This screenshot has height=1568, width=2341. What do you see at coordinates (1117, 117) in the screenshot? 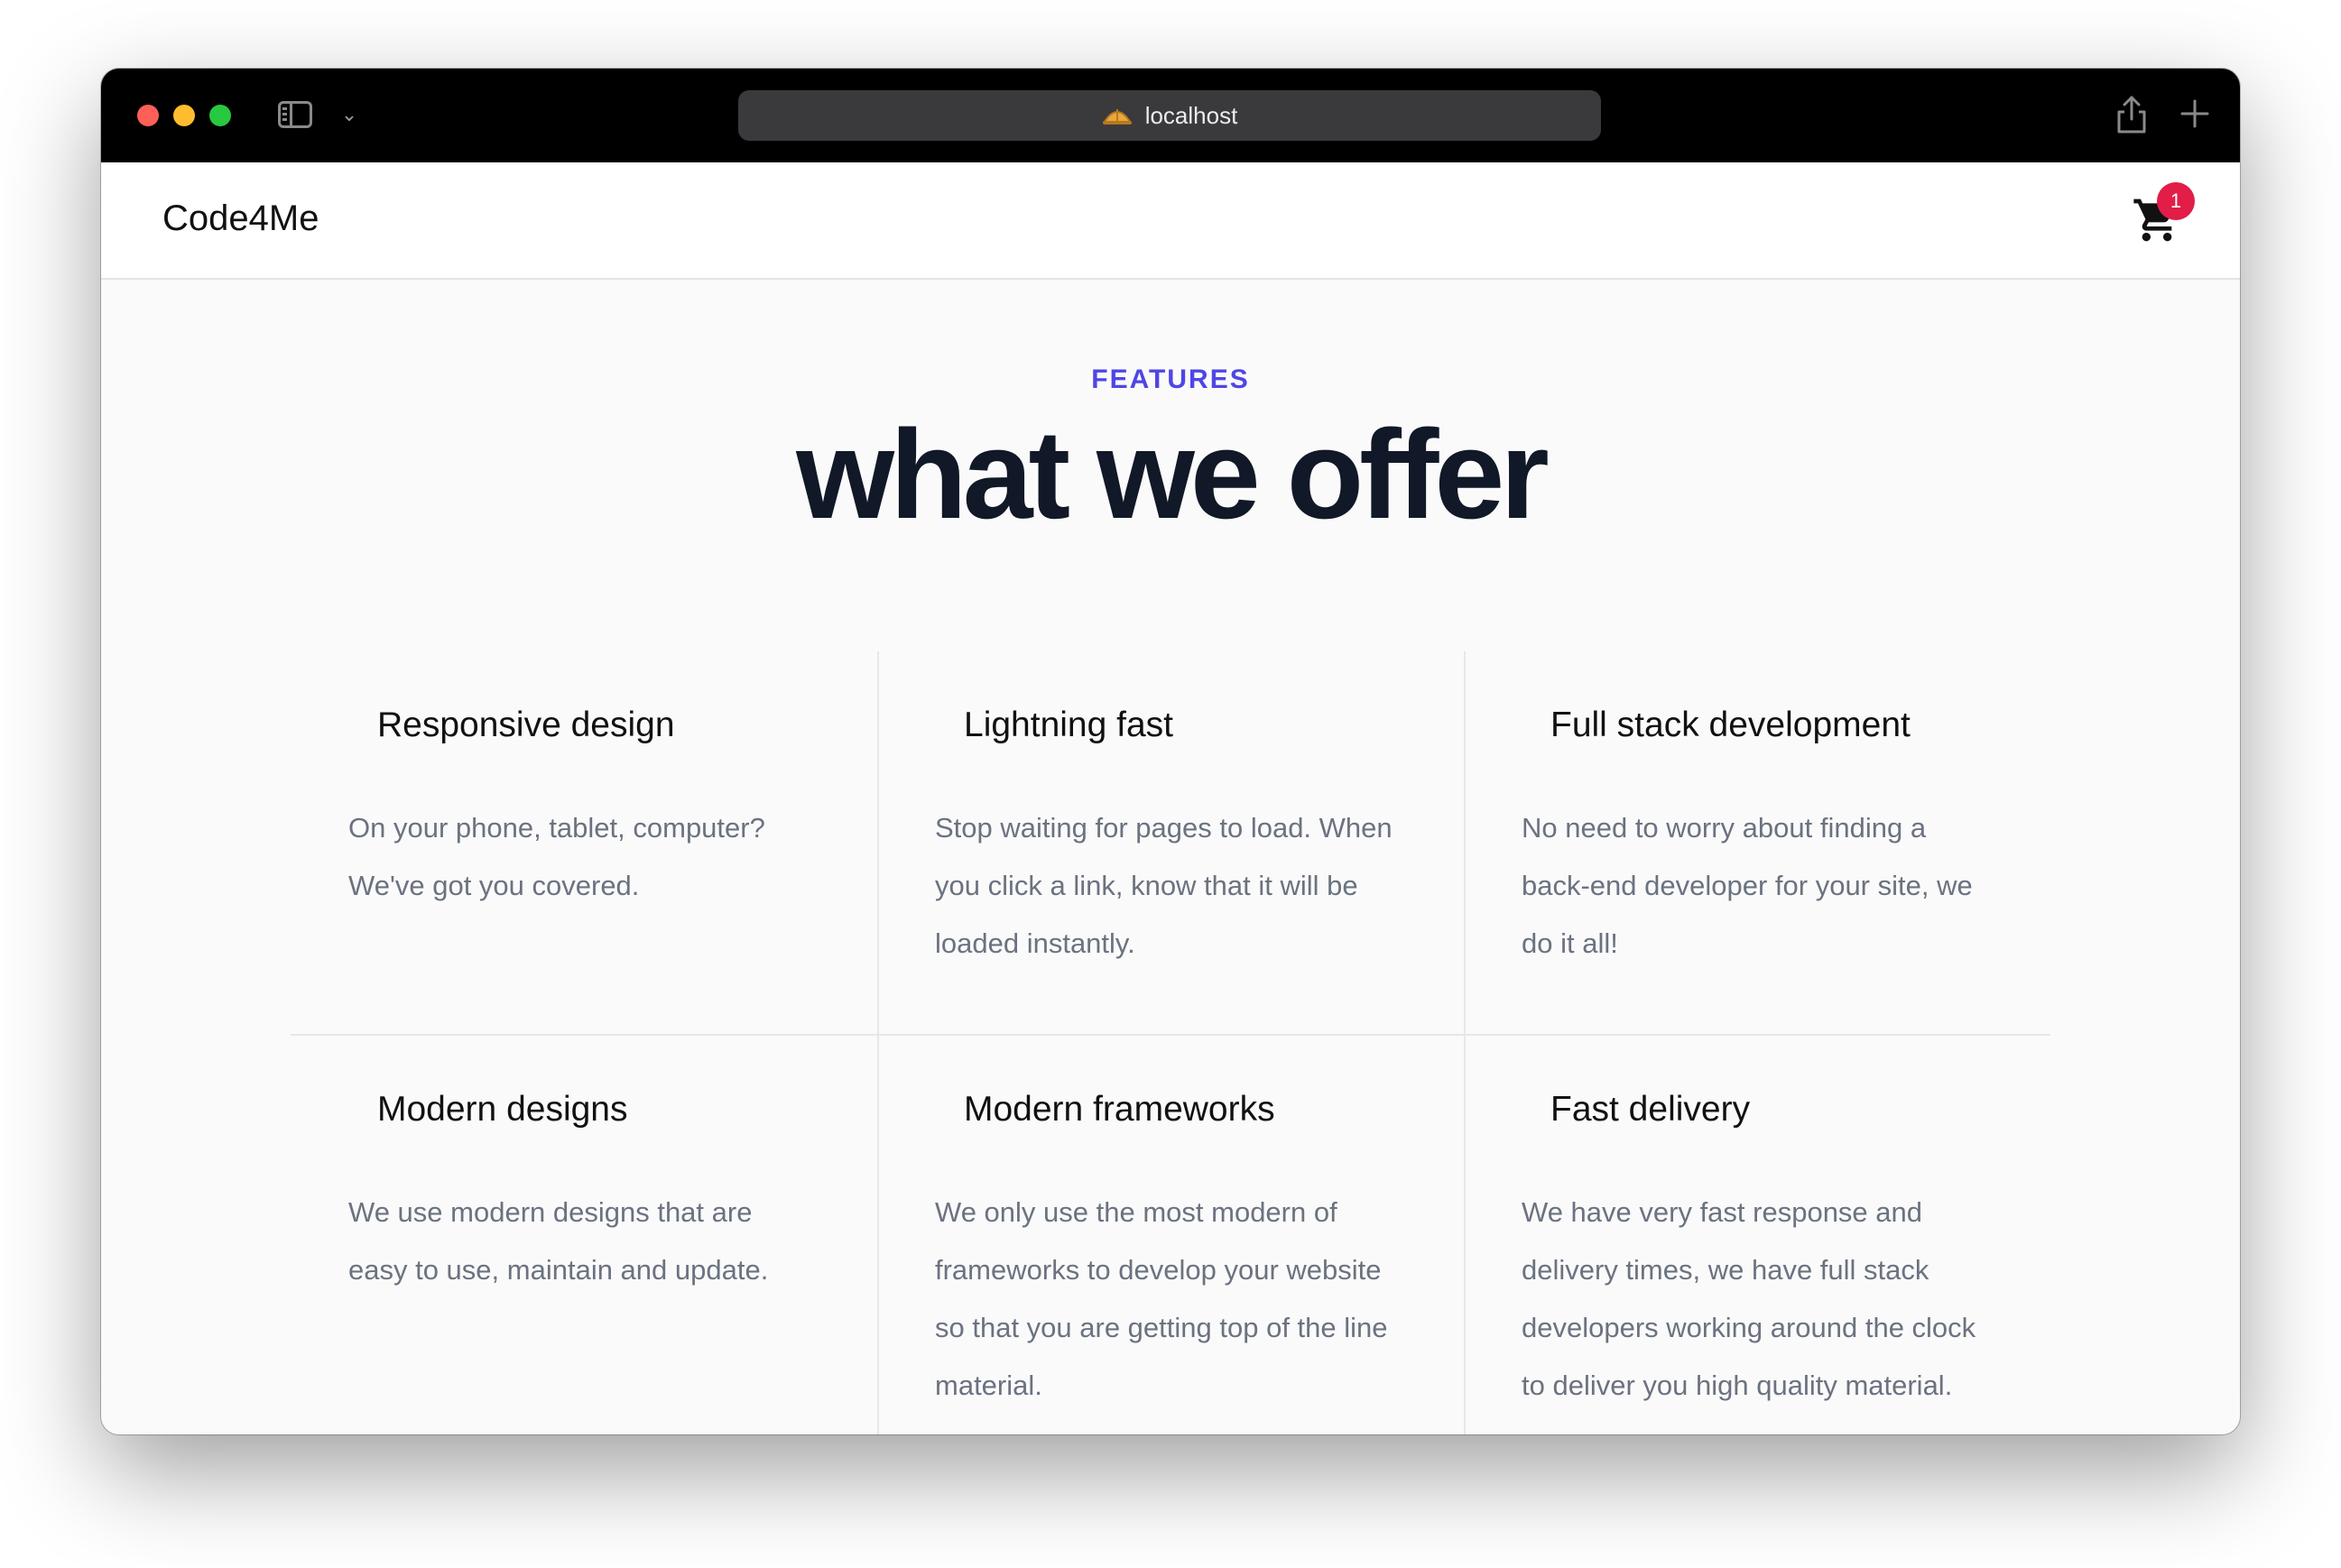
I see `site-favicon-icon` at bounding box center [1117, 117].